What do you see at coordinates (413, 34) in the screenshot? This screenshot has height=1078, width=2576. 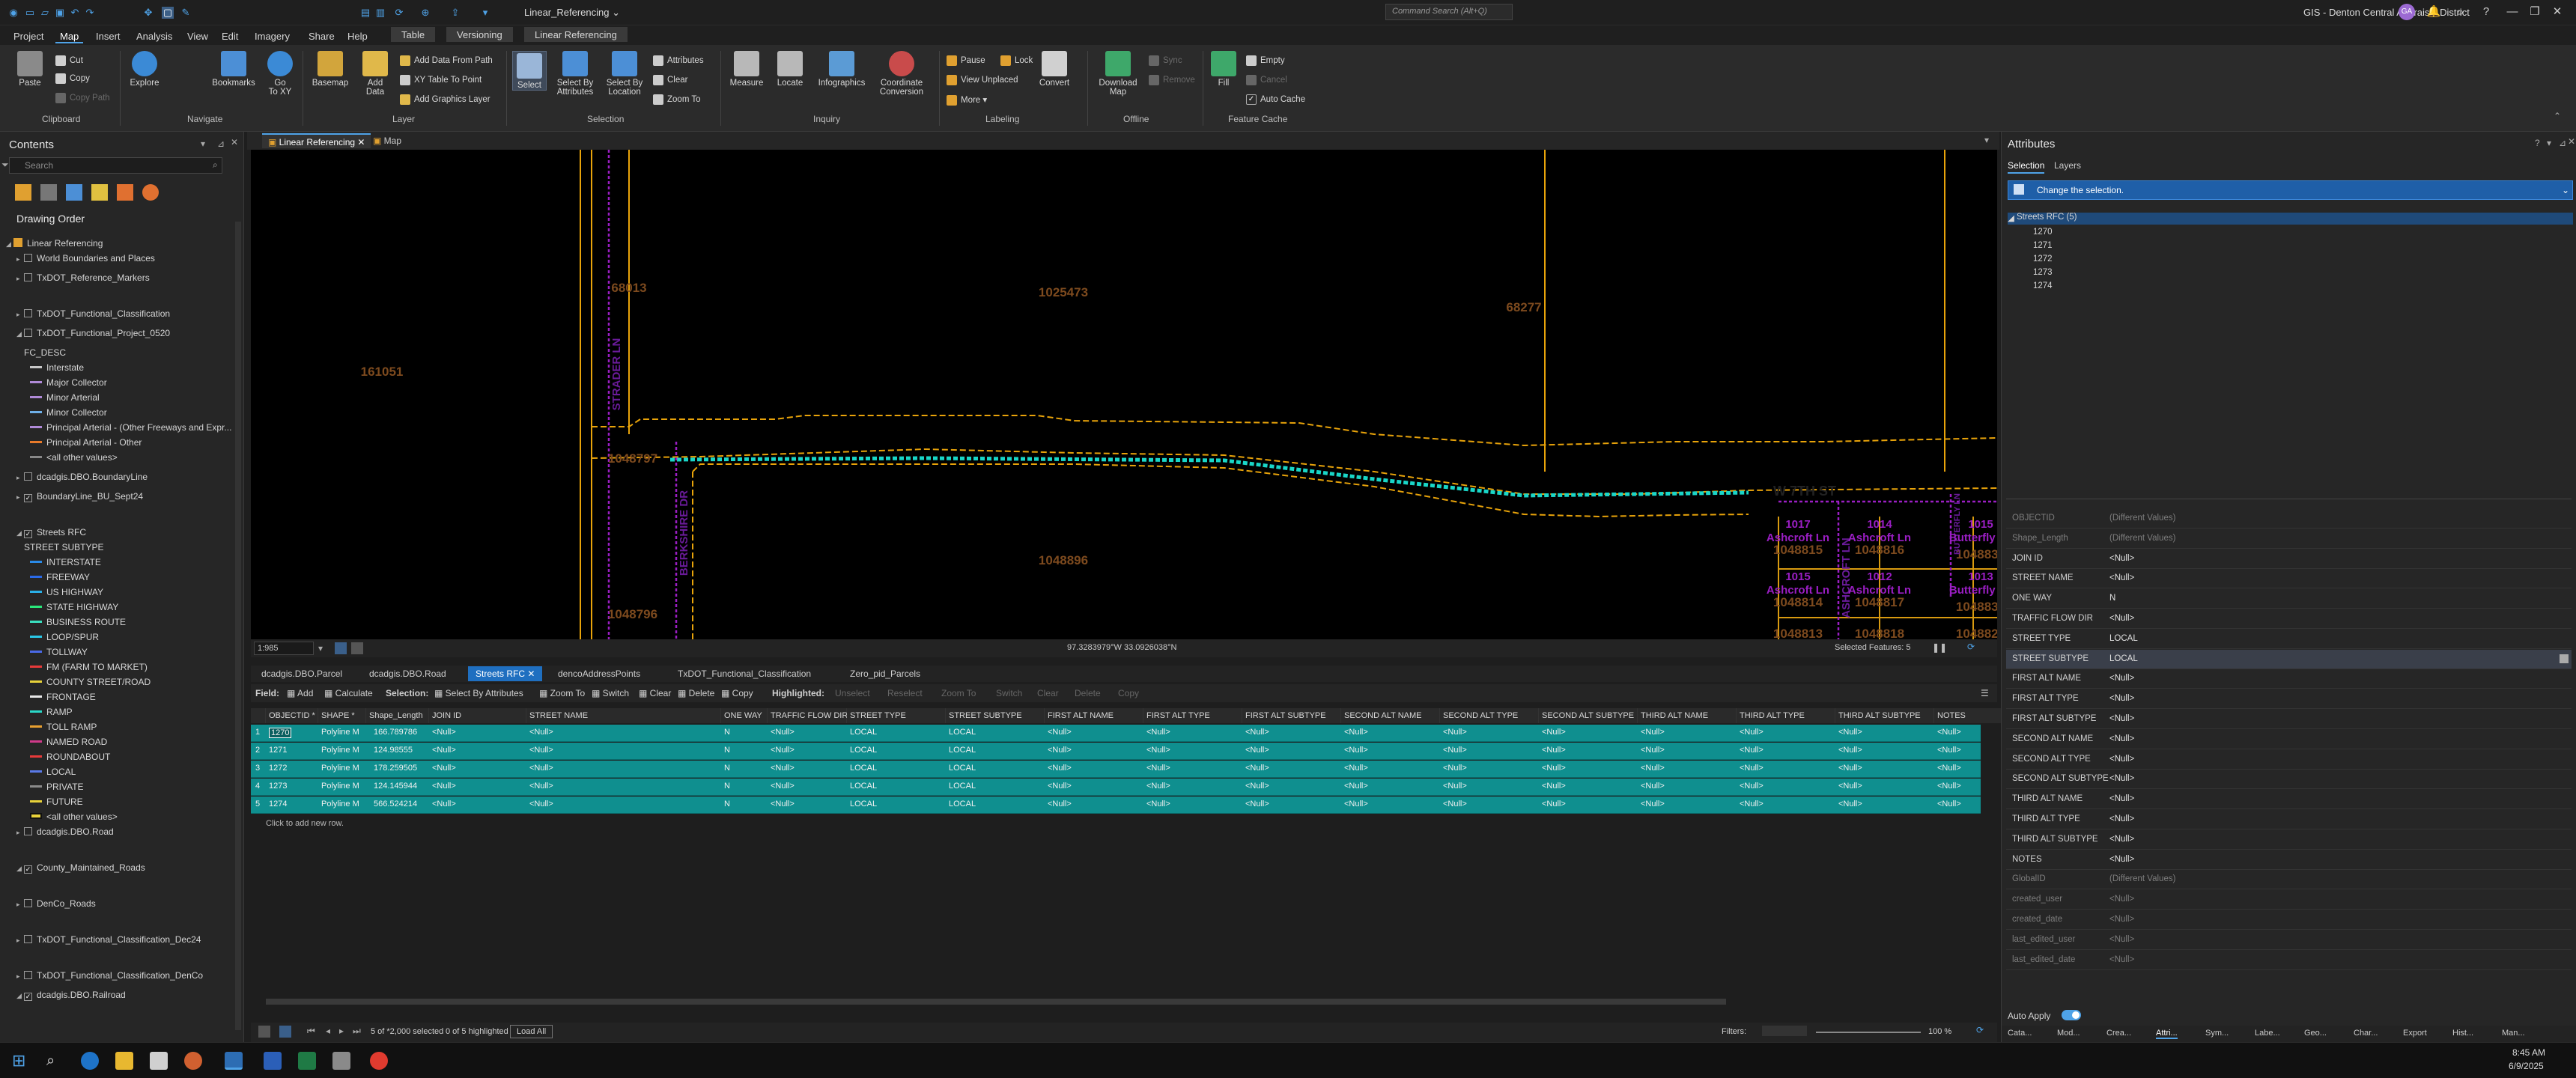 I see `tab-table: Table` at bounding box center [413, 34].